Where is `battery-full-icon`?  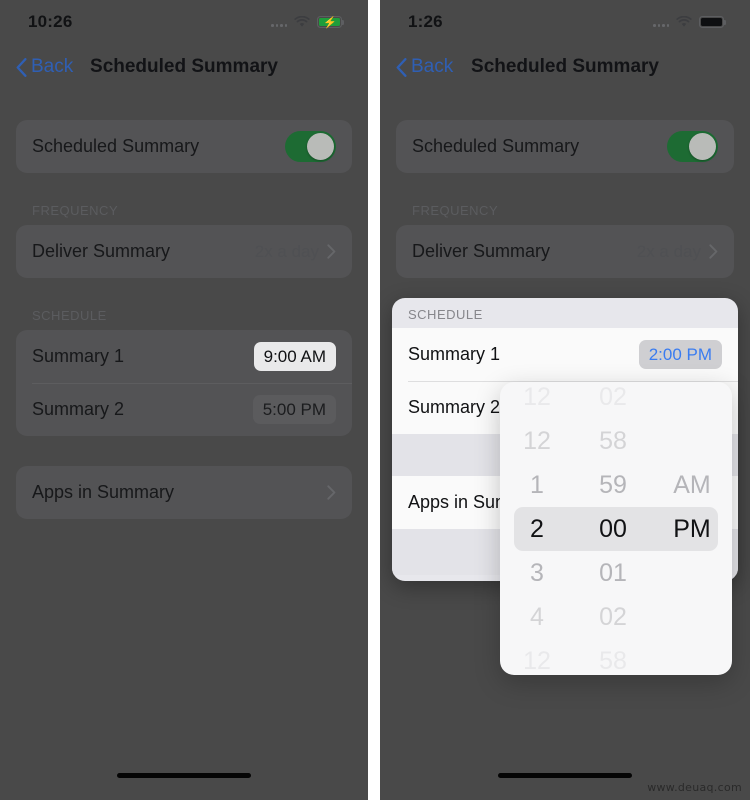
battery-full-icon is located at coordinates (713, 22).